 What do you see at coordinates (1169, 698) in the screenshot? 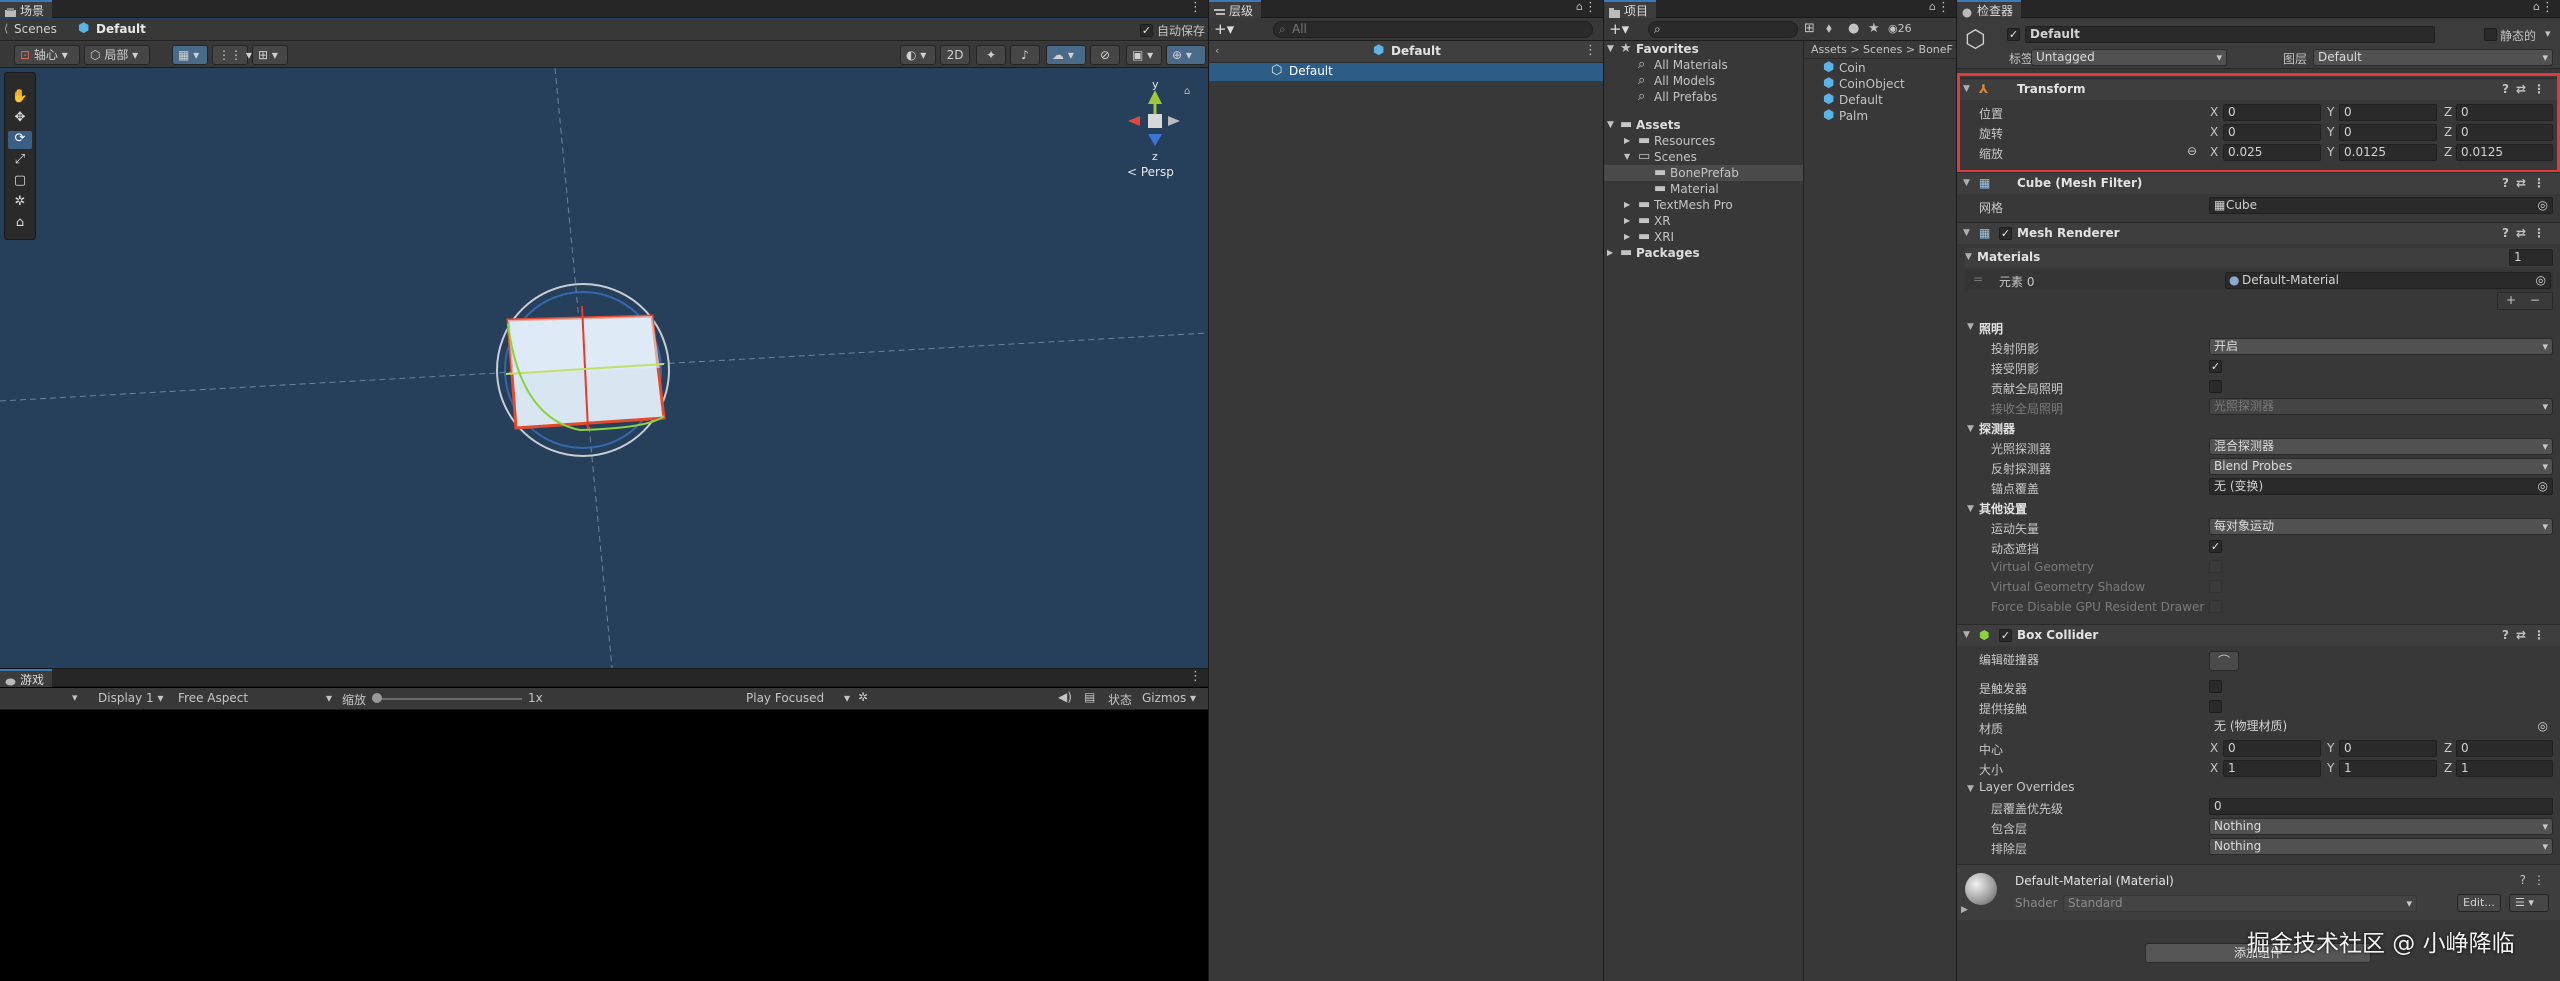
I see `gizmos-dropdown: Gizmos ▾` at bounding box center [1169, 698].